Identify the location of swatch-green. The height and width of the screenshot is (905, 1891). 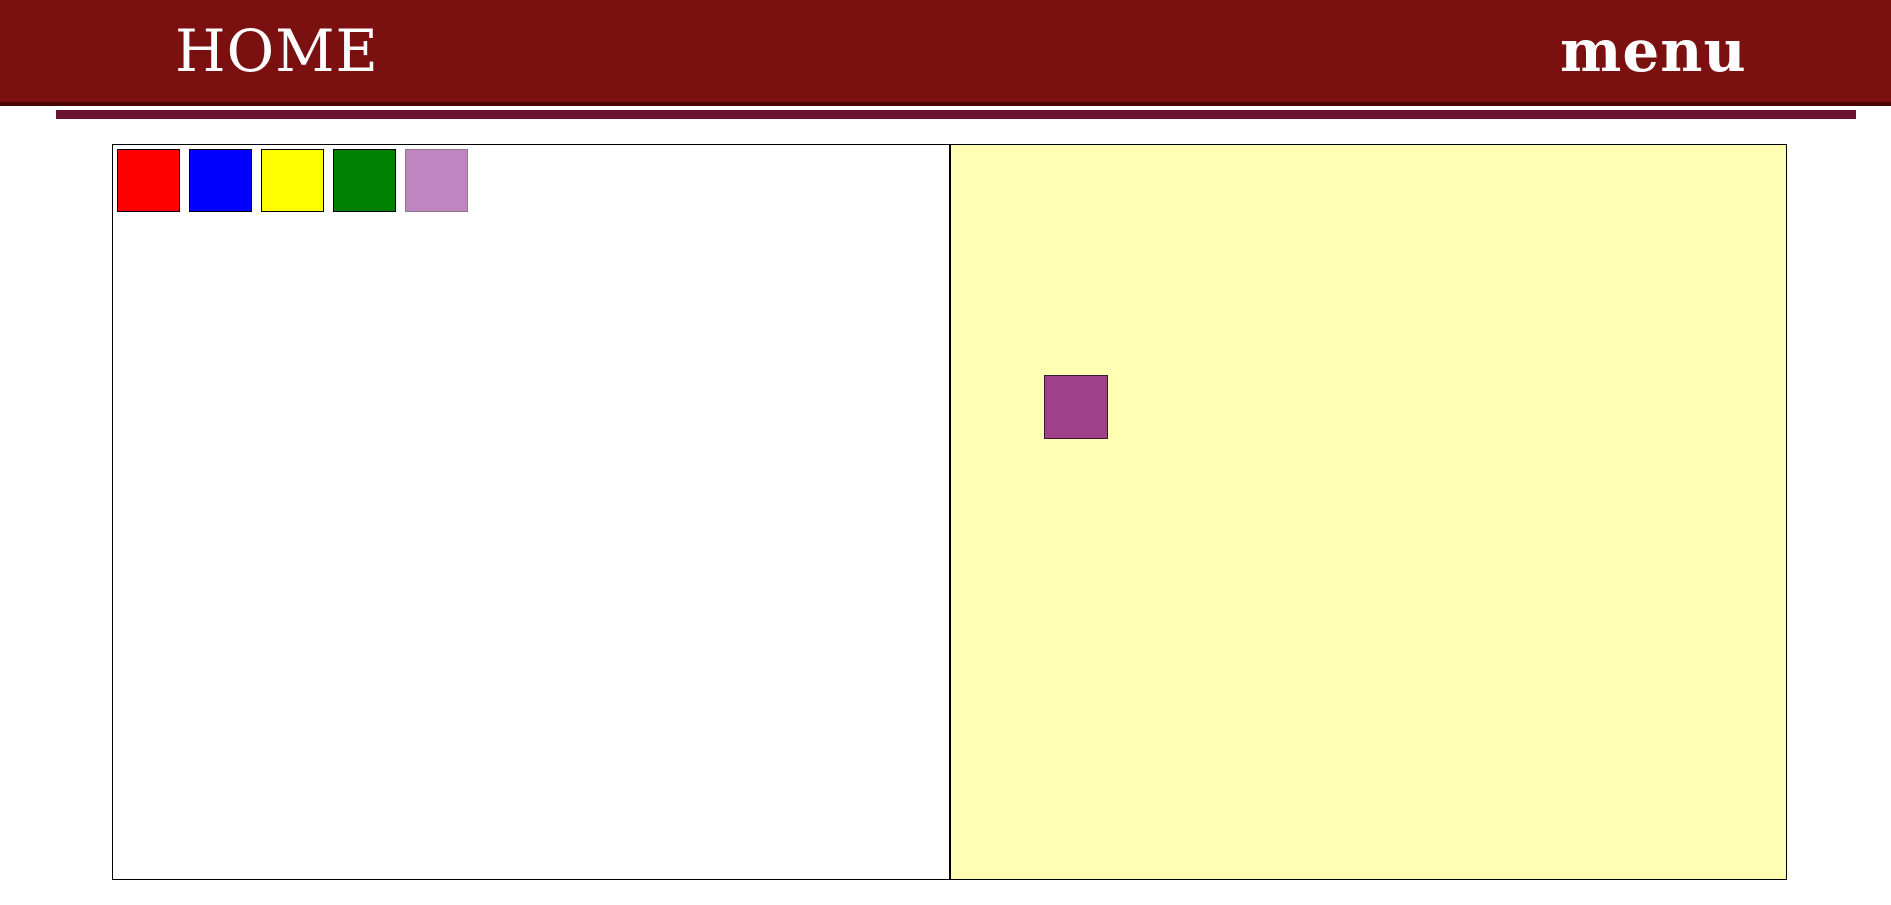
(364, 180).